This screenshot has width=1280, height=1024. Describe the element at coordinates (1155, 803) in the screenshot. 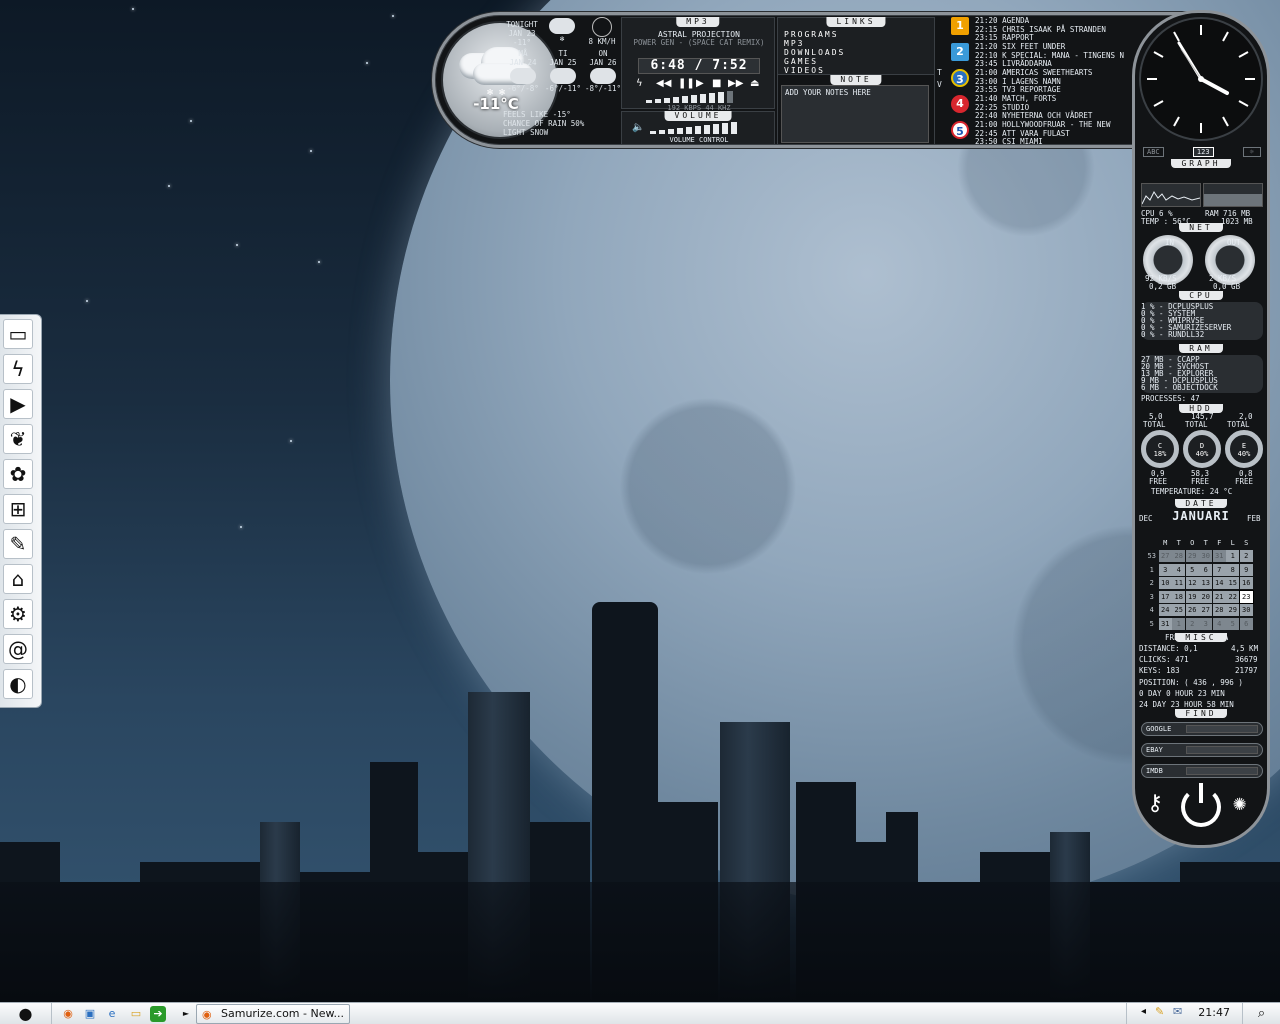

I see `key-icon: ⚷` at that location.